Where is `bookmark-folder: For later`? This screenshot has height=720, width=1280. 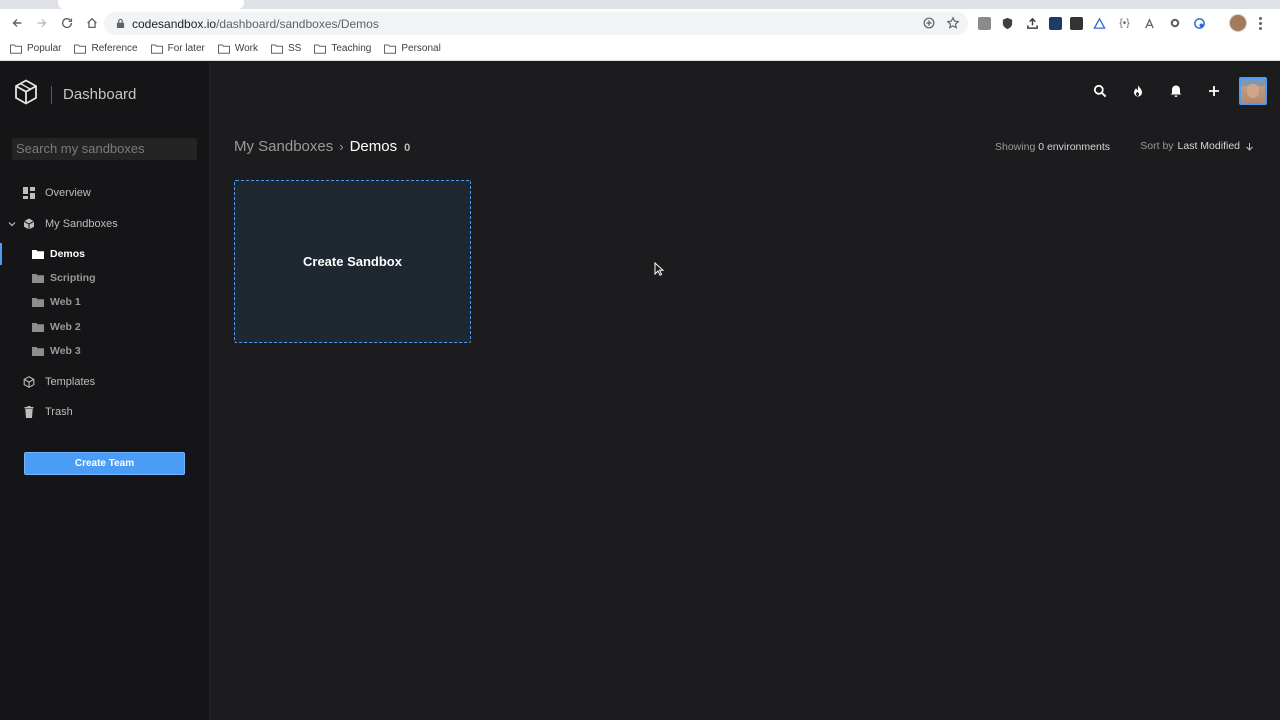
bookmark-folder: For later is located at coordinates (177, 48).